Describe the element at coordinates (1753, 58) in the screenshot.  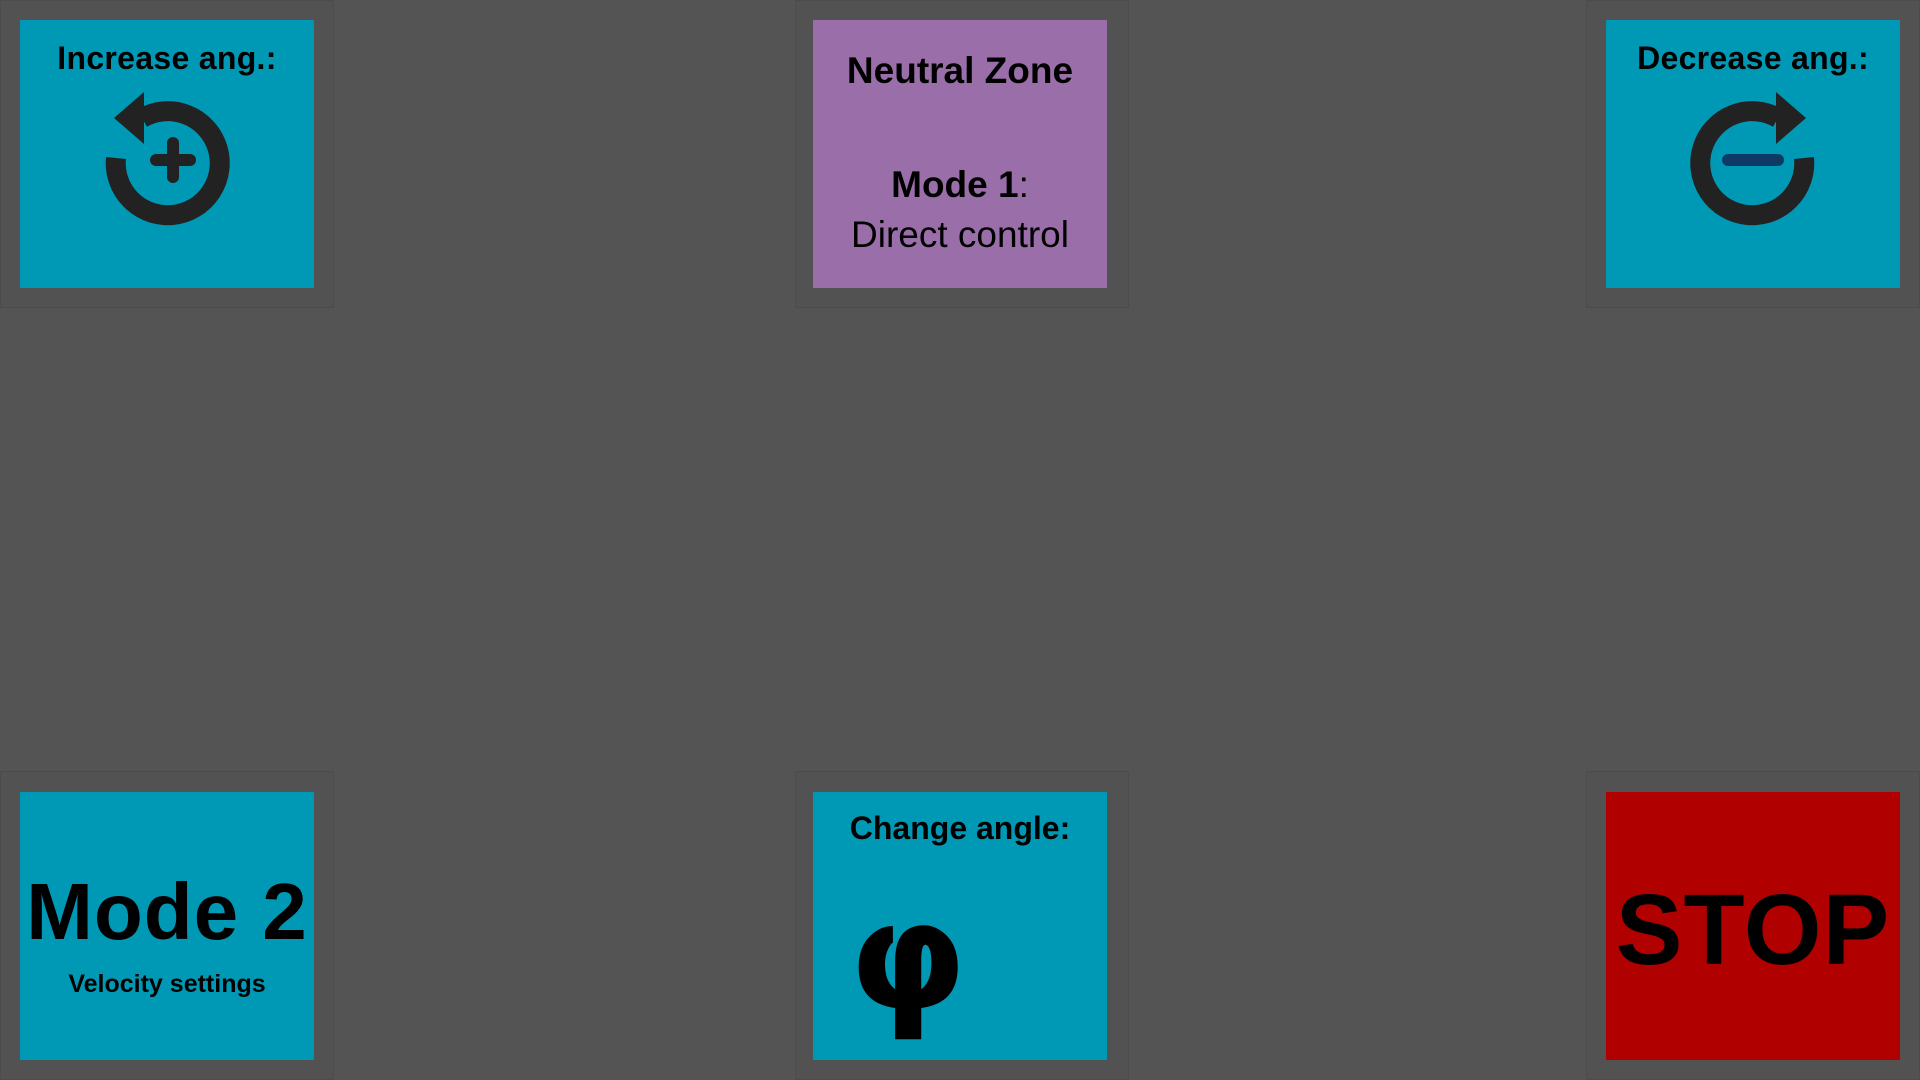
I see `decrease-angle-label: Decrease ang.:` at that location.